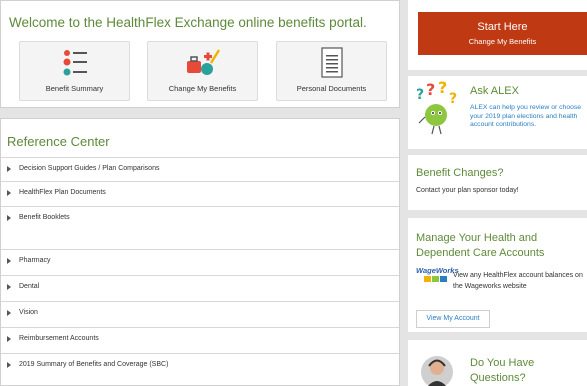 This screenshot has height=386, width=587. What do you see at coordinates (437, 368) in the screenshot?
I see `support-agent-icon` at bounding box center [437, 368].